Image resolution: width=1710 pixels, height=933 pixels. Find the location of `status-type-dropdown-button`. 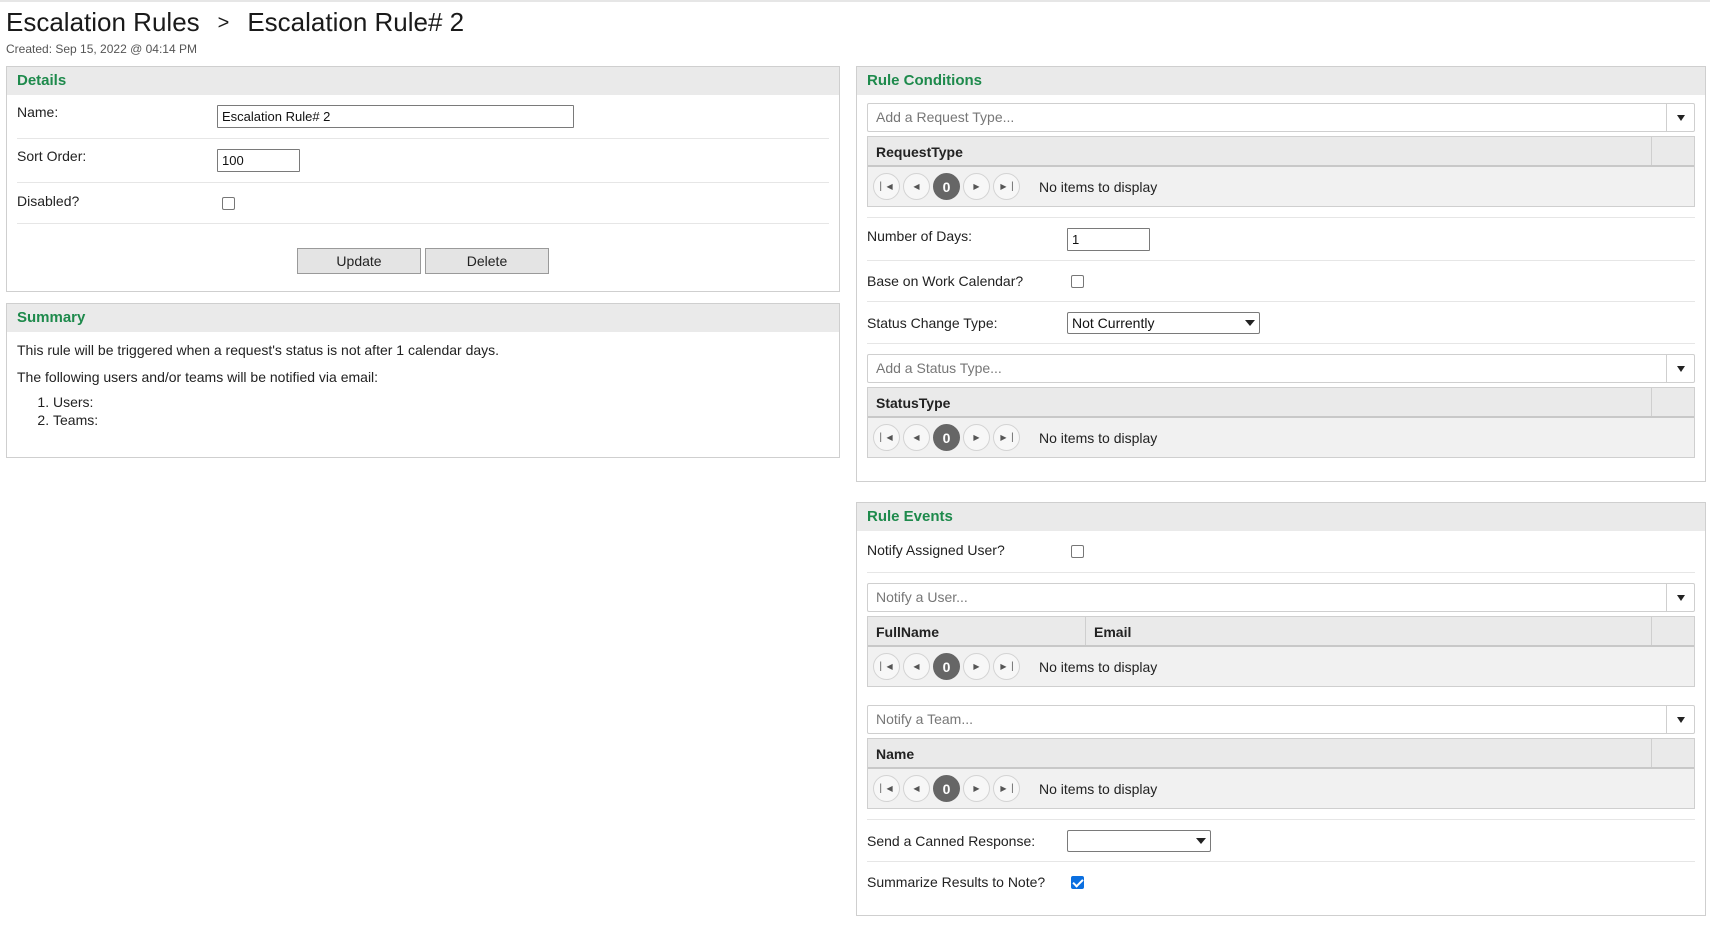

status-type-dropdown-button is located at coordinates (1680, 368).